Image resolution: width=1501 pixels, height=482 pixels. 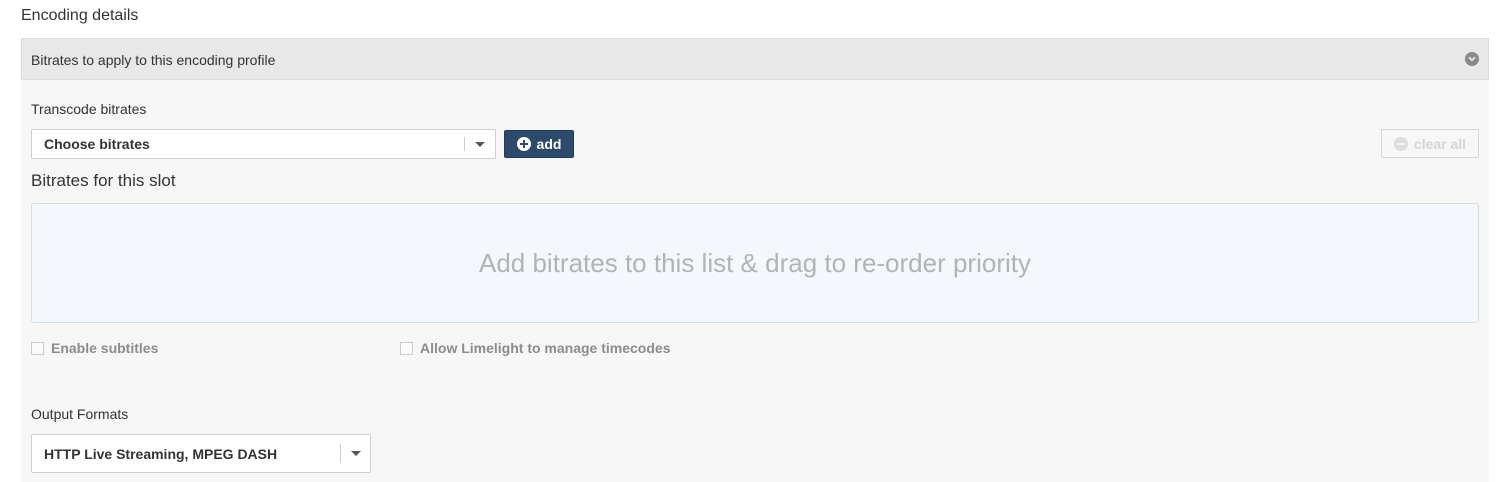 I want to click on transcode-bitrates-select: Choose bitrates, so click(x=263, y=144).